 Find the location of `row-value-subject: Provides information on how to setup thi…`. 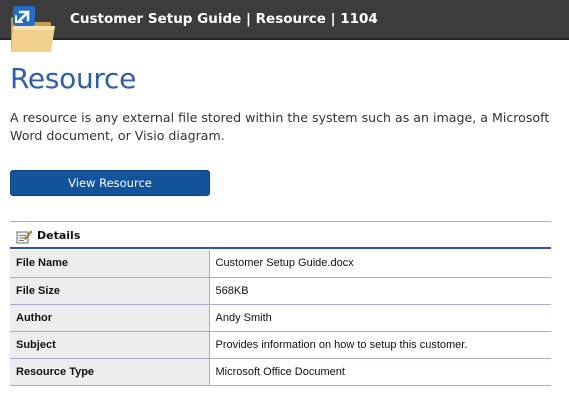

row-value-subject: Provides information on how to setup thi… is located at coordinates (380, 345).